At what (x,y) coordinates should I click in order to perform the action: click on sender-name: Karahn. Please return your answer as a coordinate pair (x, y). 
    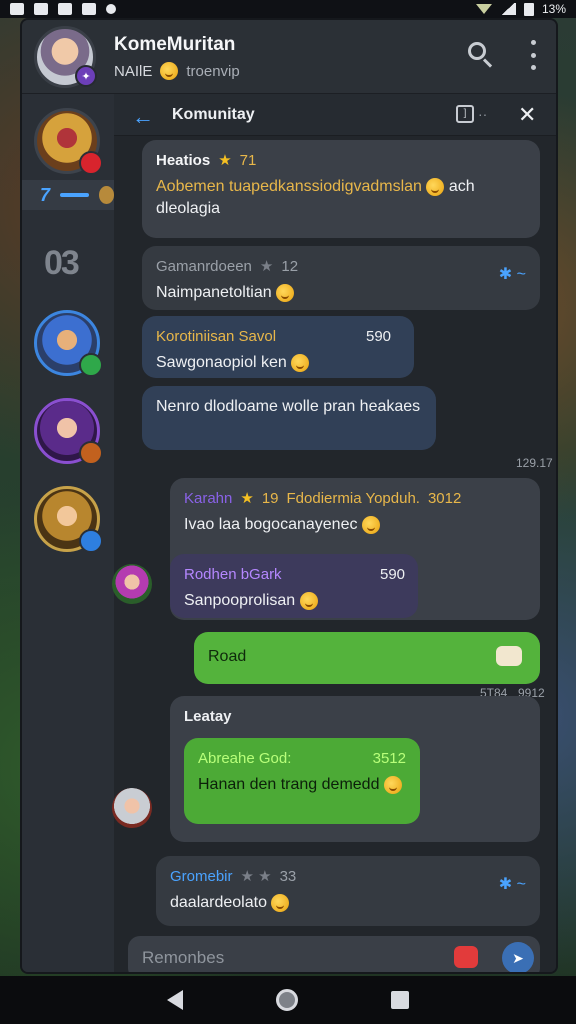
    Looking at the image, I should click on (208, 498).